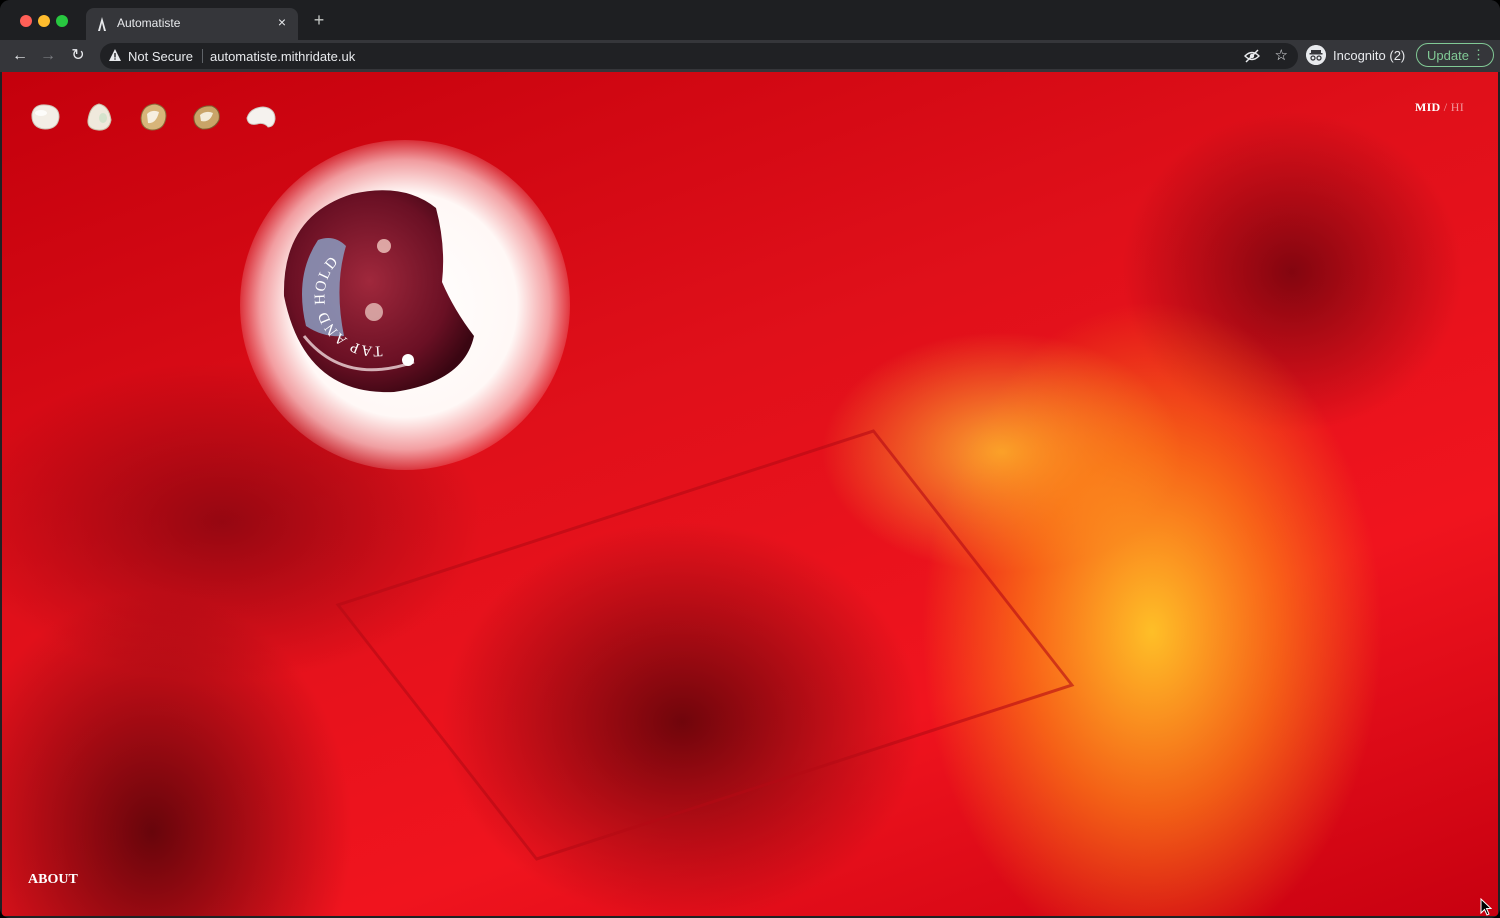 The width and height of the screenshot is (1500, 918). What do you see at coordinates (78, 56) in the screenshot?
I see `reload-button: ↻` at bounding box center [78, 56].